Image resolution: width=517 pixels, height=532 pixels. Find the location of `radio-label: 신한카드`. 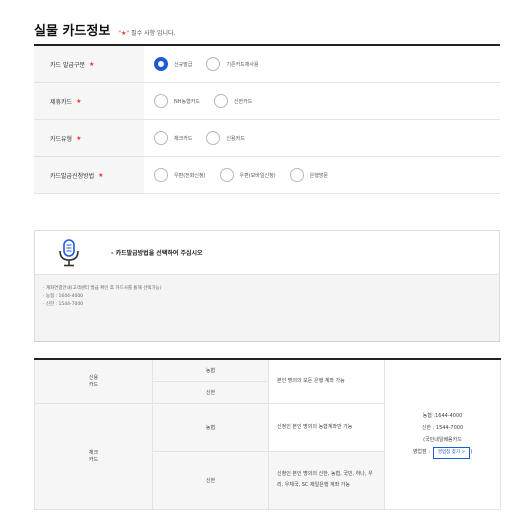

radio-label: 신한카드 is located at coordinates (243, 101).